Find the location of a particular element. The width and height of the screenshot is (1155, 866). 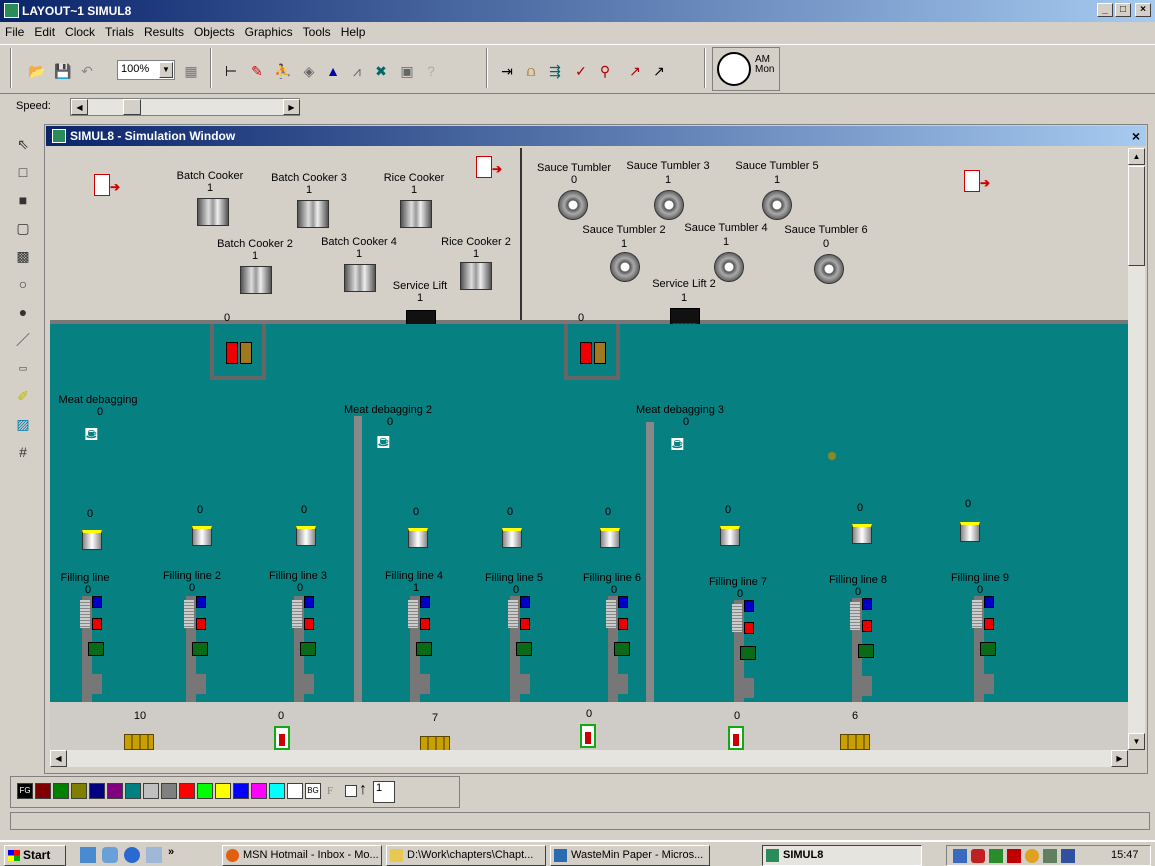

resource-icon: ▲ is located at coordinates (333, 71).